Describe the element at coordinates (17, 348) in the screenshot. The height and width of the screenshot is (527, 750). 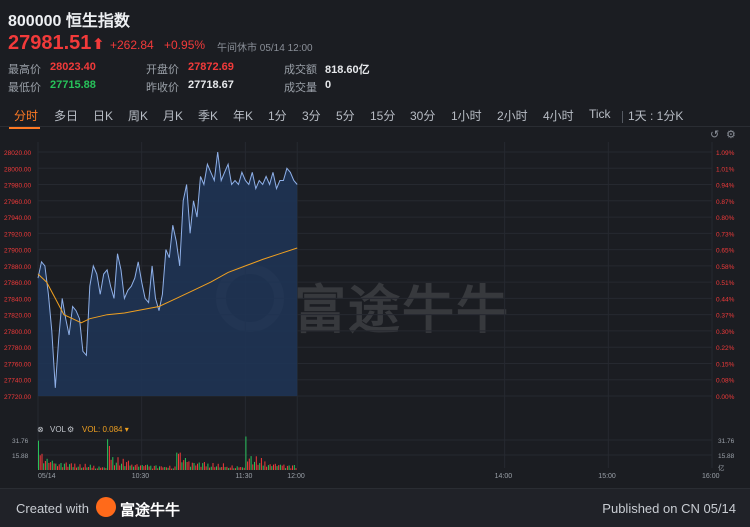
I see `y-tick-label: 27780.00` at that location.